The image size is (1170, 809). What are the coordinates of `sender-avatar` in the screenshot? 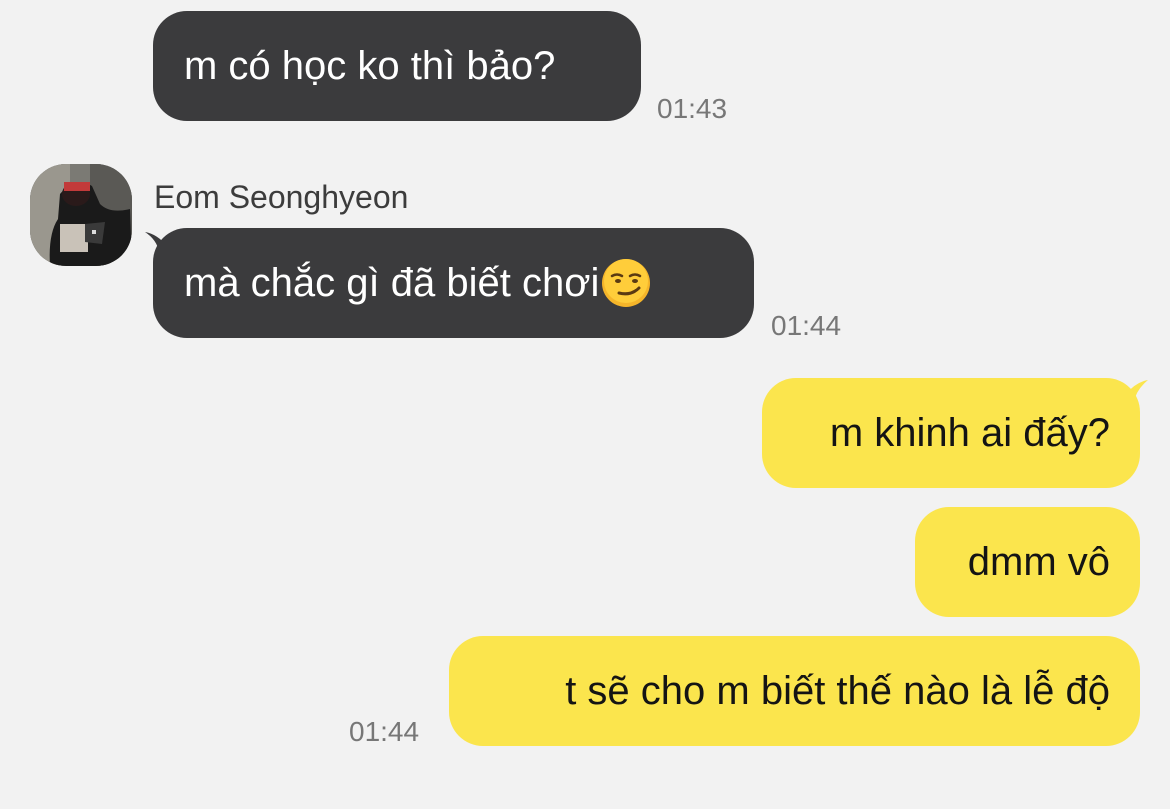 It's located at (81, 215).